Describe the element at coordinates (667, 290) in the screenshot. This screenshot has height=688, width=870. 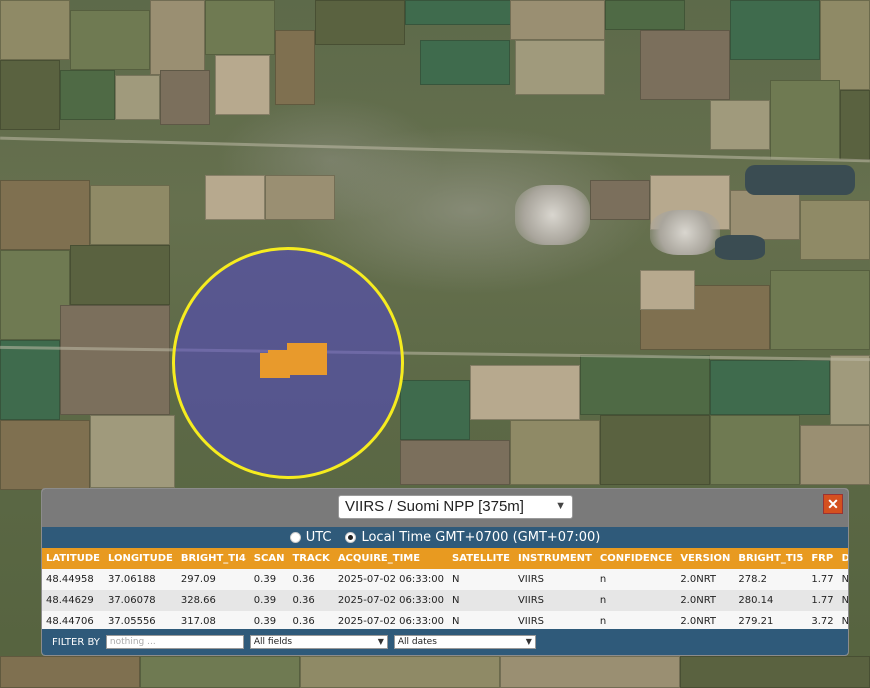
I see `map-quarry-site` at that location.